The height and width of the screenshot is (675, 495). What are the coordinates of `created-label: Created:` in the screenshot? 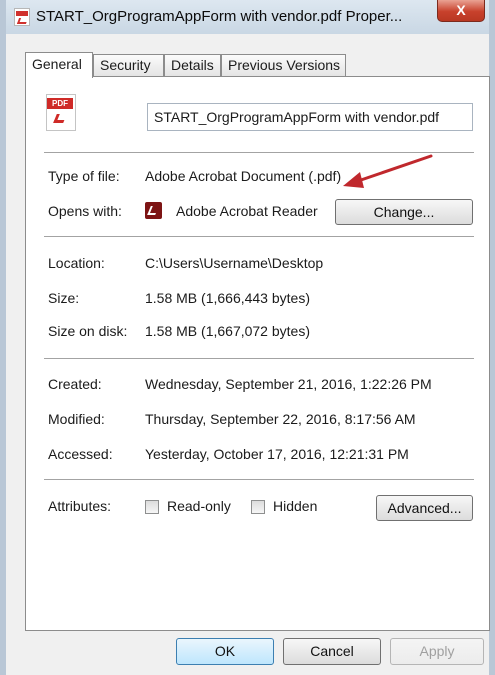 It's located at (75, 384).